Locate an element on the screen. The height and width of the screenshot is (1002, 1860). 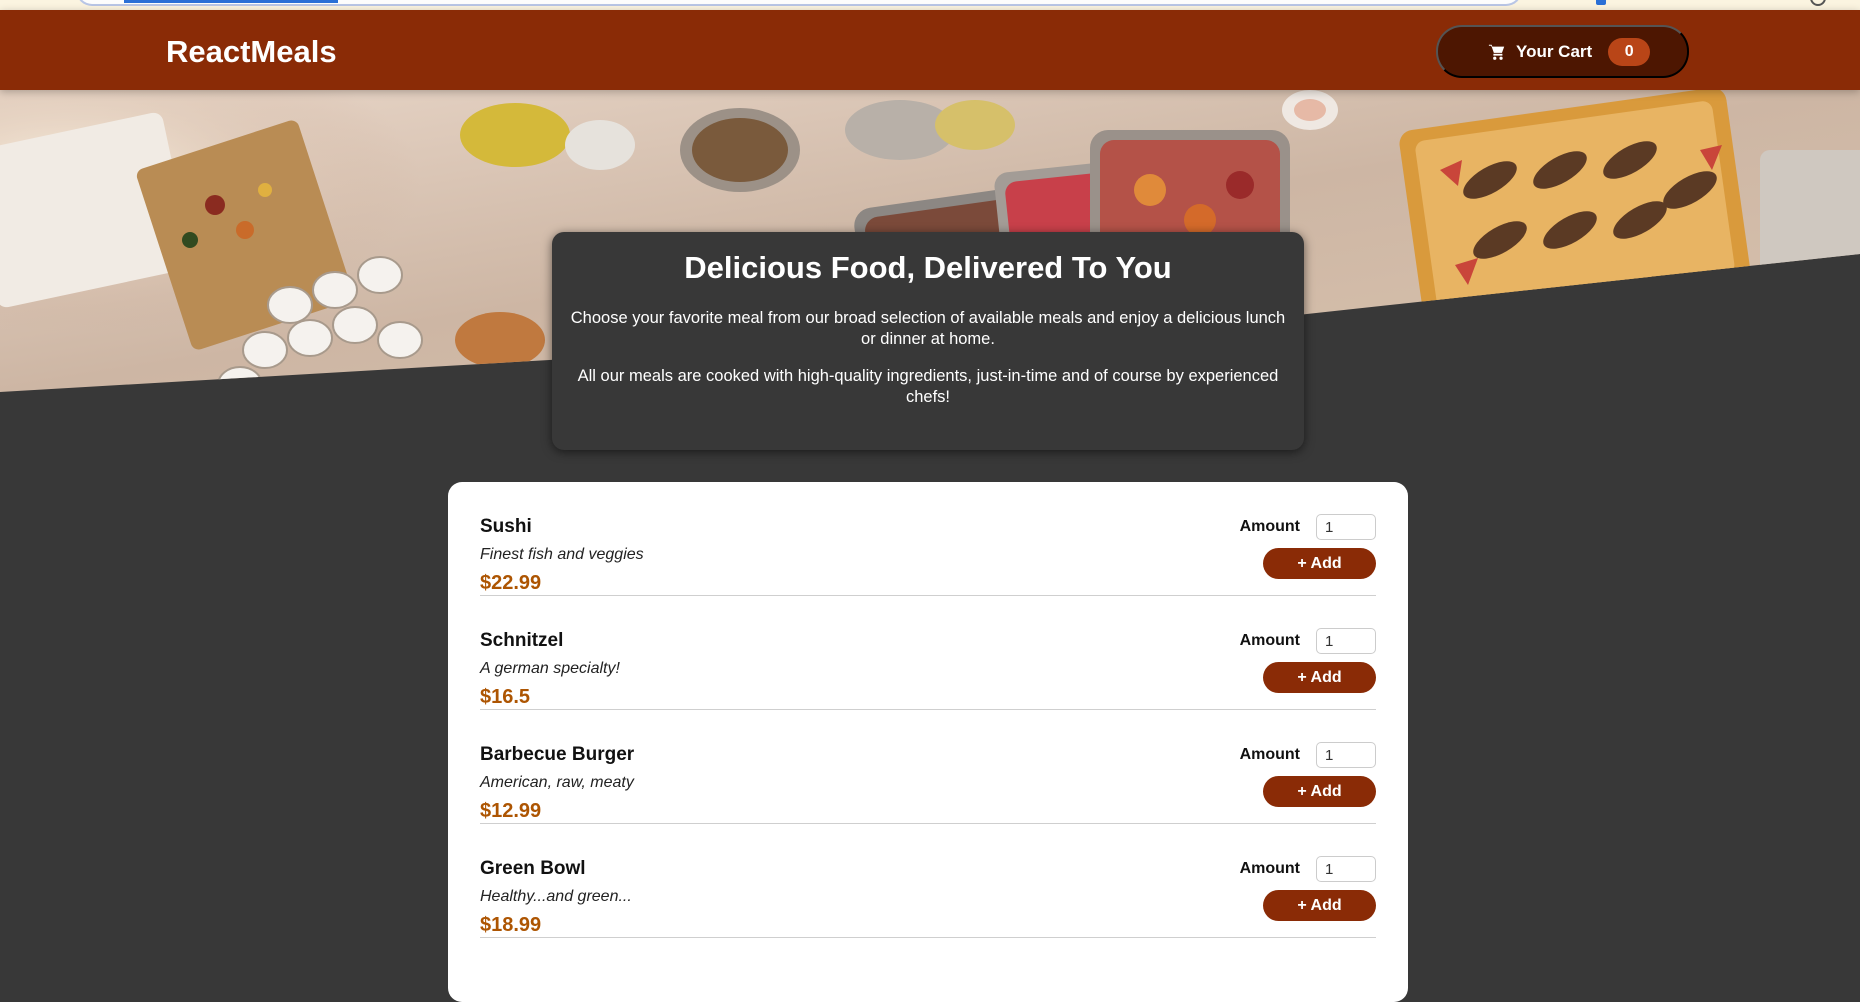
cart-icon is located at coordinates (1496, 52).